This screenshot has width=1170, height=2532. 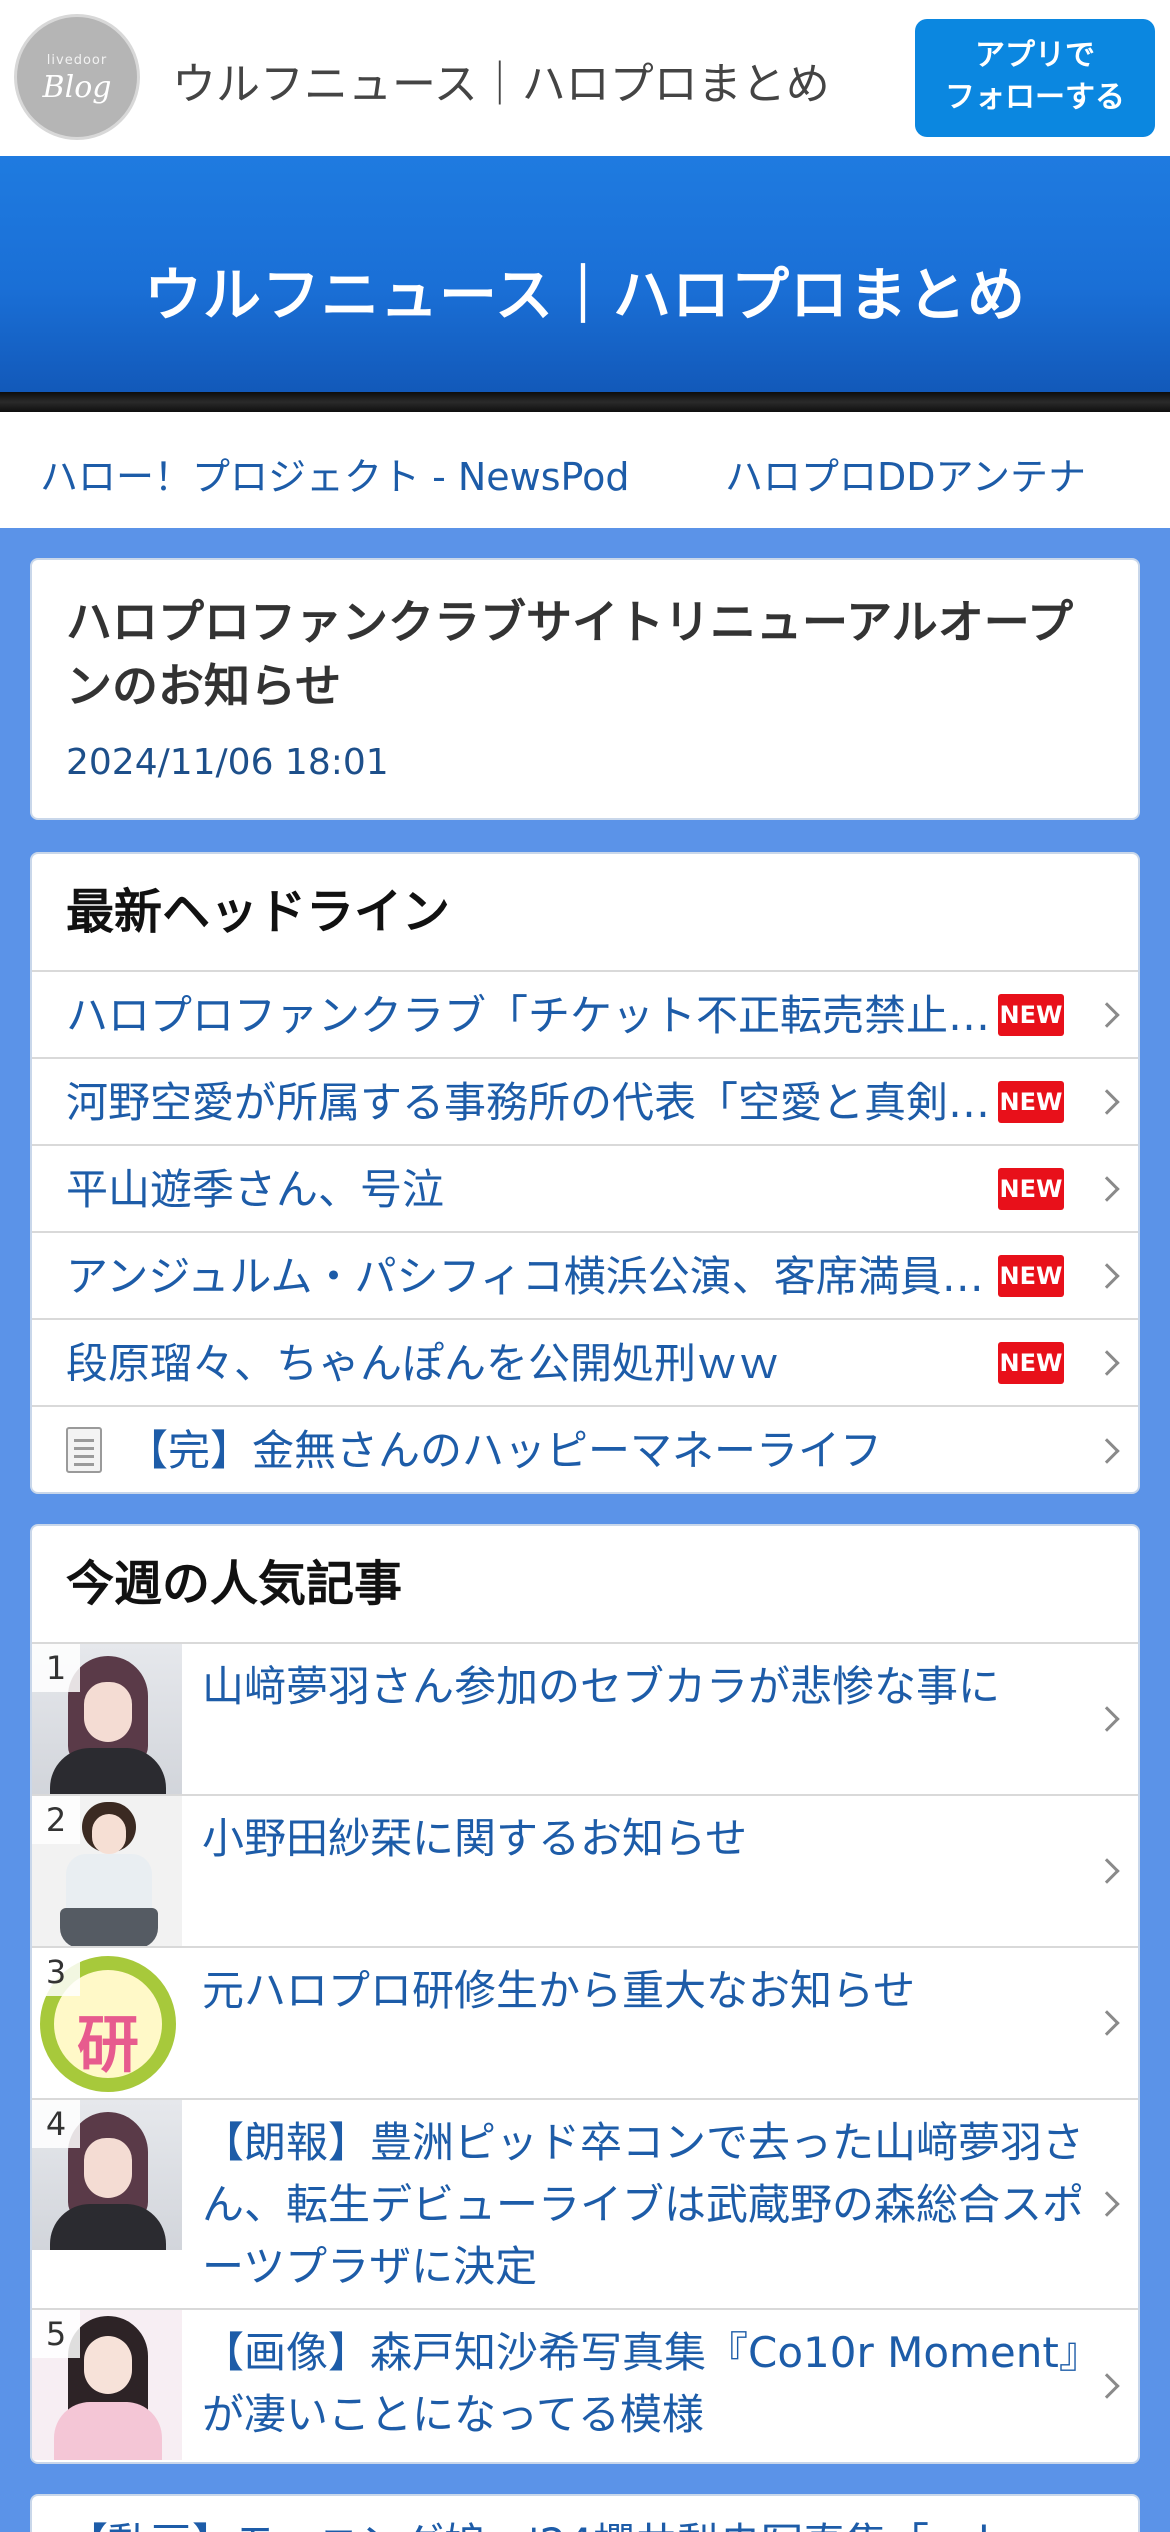 What do you see at coordinates (1035, 97) in the screenshot?
I see `follow-button-line2: フォローする` at bounding box center [1035, 97].